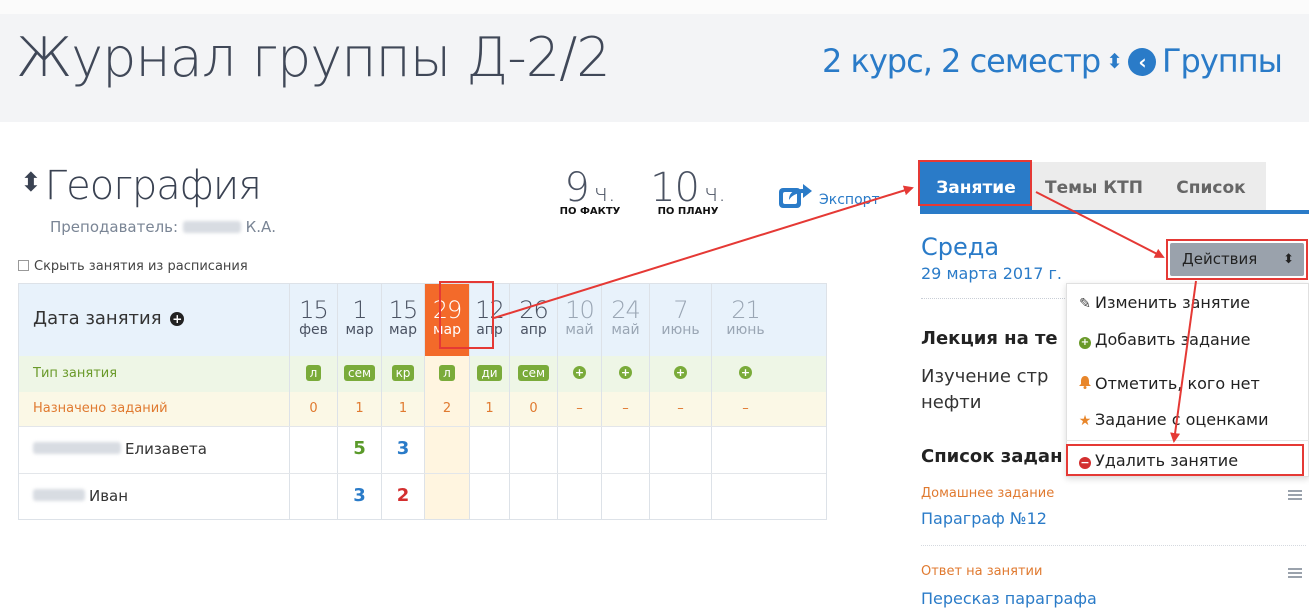  I want to click on task-name-link: Параграф №12, so click(984, 518).